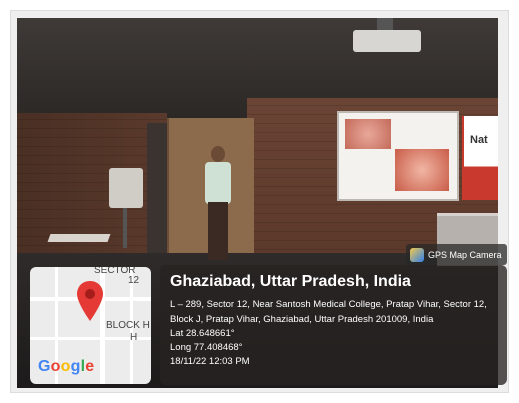  Describe the element at coordinates (417, 254) in the screenshot. I see `gps-map-camera-icon` at that location.